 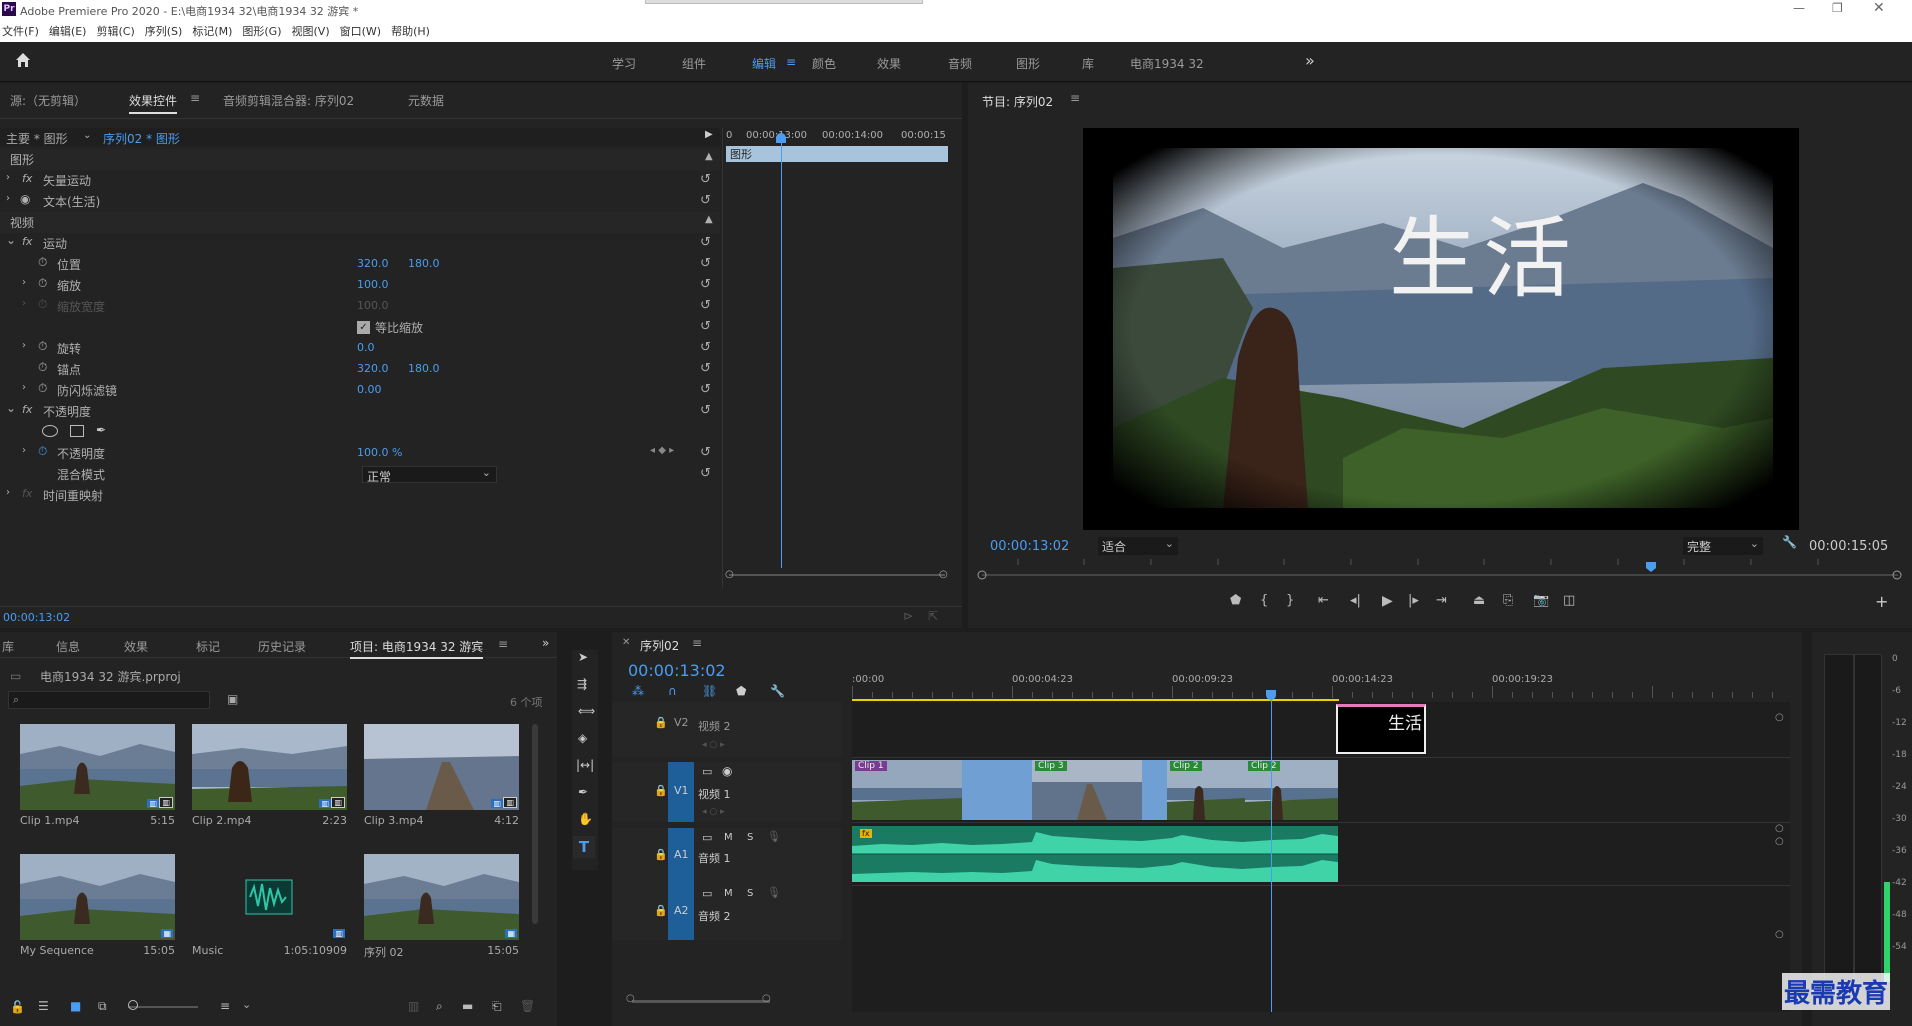 I want to click on keyframe-nav-icon: ◂ ◆ ▸, so click(x=662, y=450).